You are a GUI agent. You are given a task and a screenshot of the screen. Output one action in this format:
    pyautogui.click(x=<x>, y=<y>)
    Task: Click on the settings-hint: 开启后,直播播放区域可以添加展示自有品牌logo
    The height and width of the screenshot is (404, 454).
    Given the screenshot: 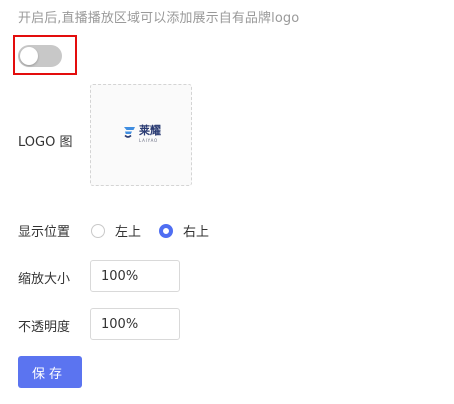 What is the action you would take?
    pyautogui.click(x=159, y=18)
    